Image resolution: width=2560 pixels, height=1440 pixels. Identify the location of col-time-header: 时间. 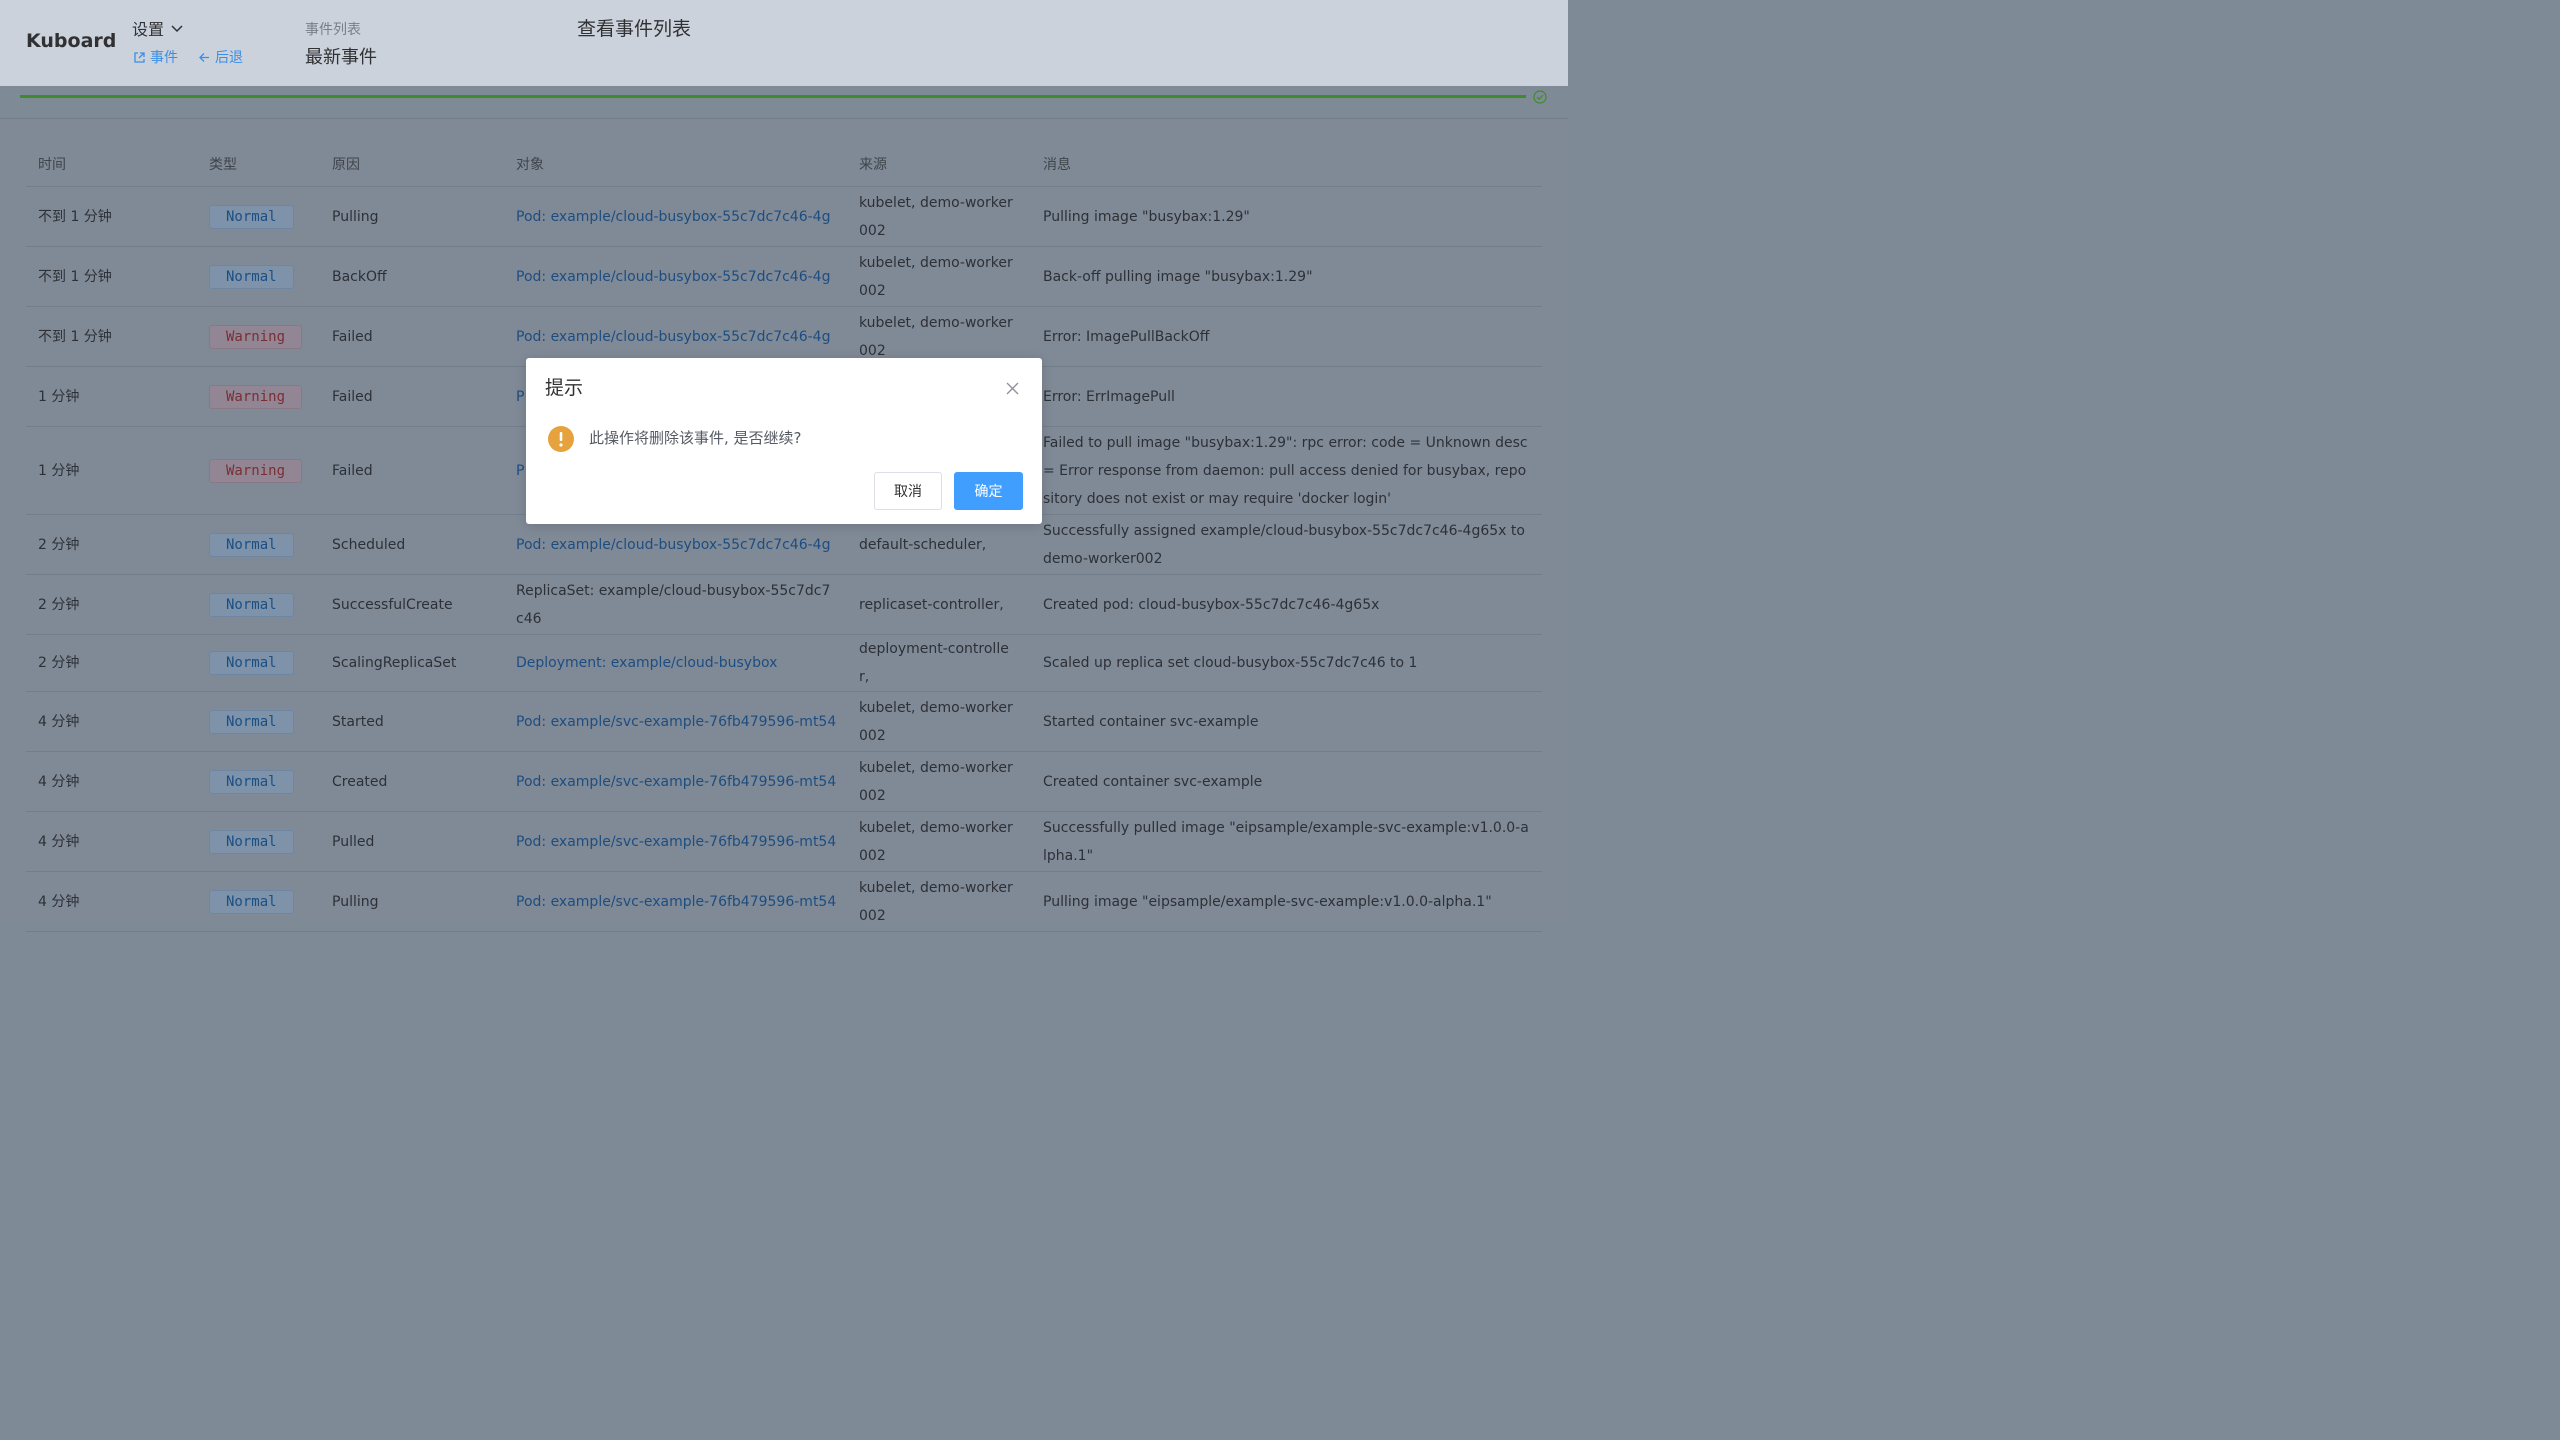
(111, 164).